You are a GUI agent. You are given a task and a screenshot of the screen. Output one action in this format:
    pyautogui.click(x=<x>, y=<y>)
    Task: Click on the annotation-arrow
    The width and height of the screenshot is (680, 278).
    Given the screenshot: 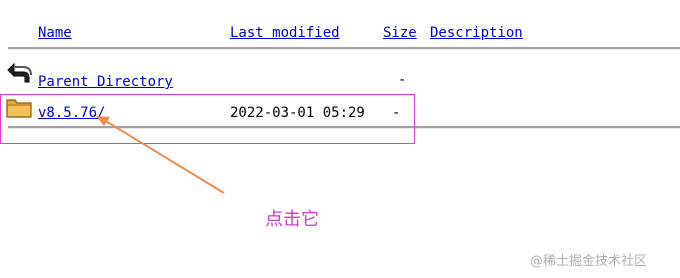 What is the action you would take?
    pyautogui.click(x=160, y=155)
    